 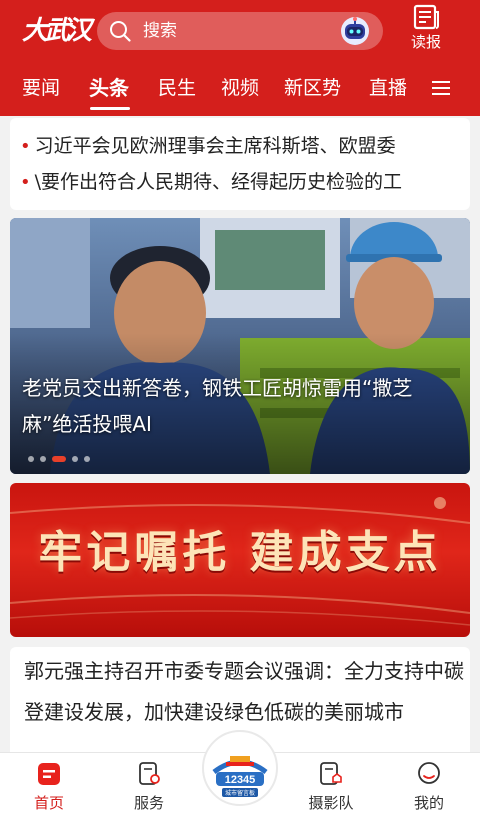 What do you see at coordinates (110, 108) in the screenshot?
I see `active-tab-indicator` at bounding box center [110, 108].